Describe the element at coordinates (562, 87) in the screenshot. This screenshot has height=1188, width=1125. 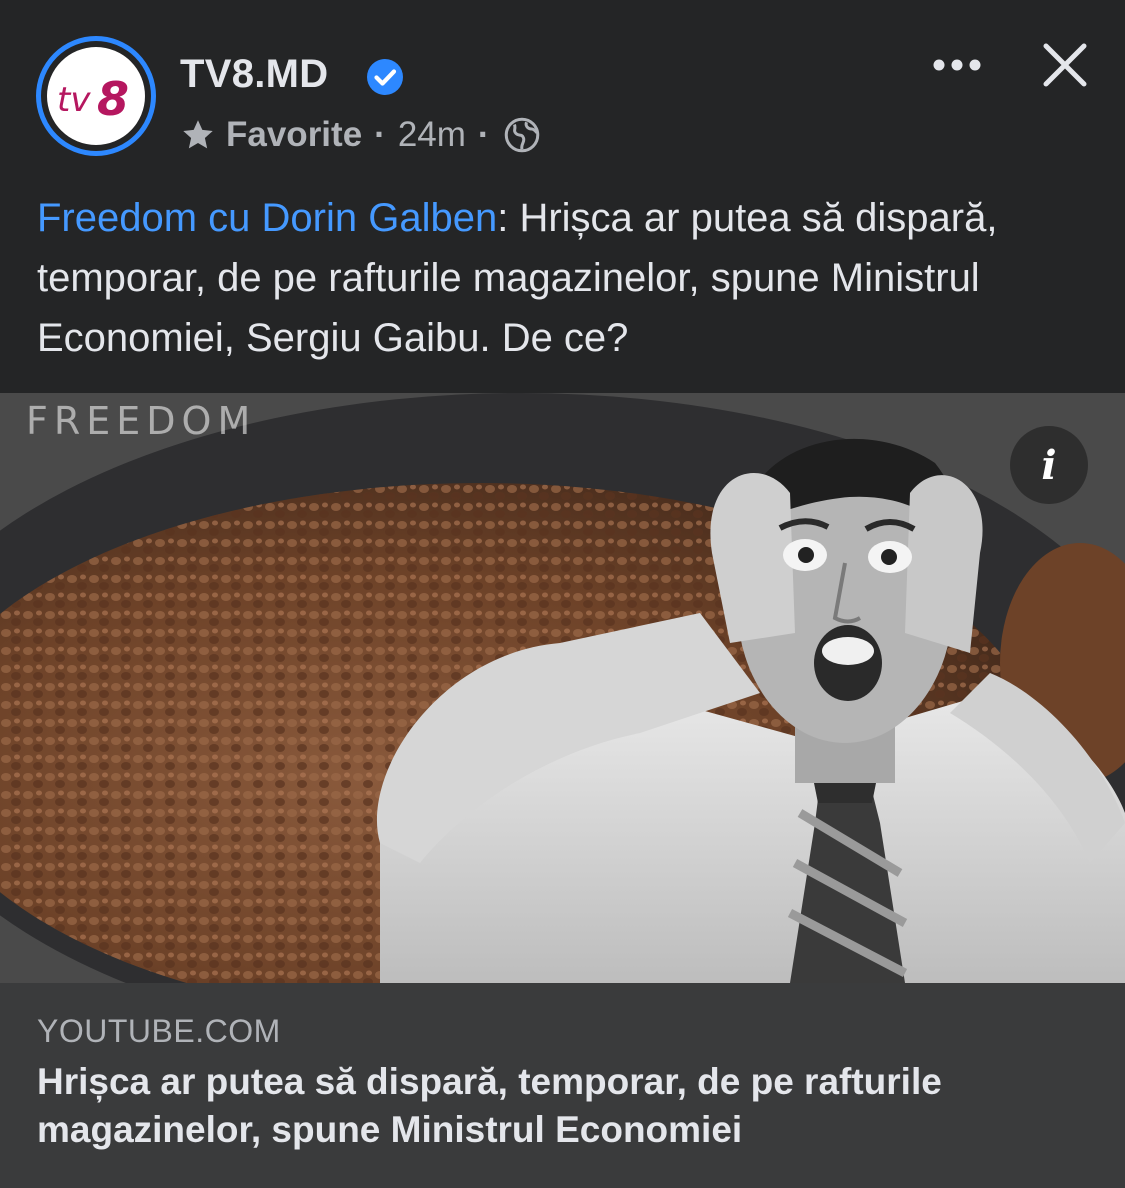
I see `post-header: tv 8 TV8.MD Favorite · 24m ·` at that location.